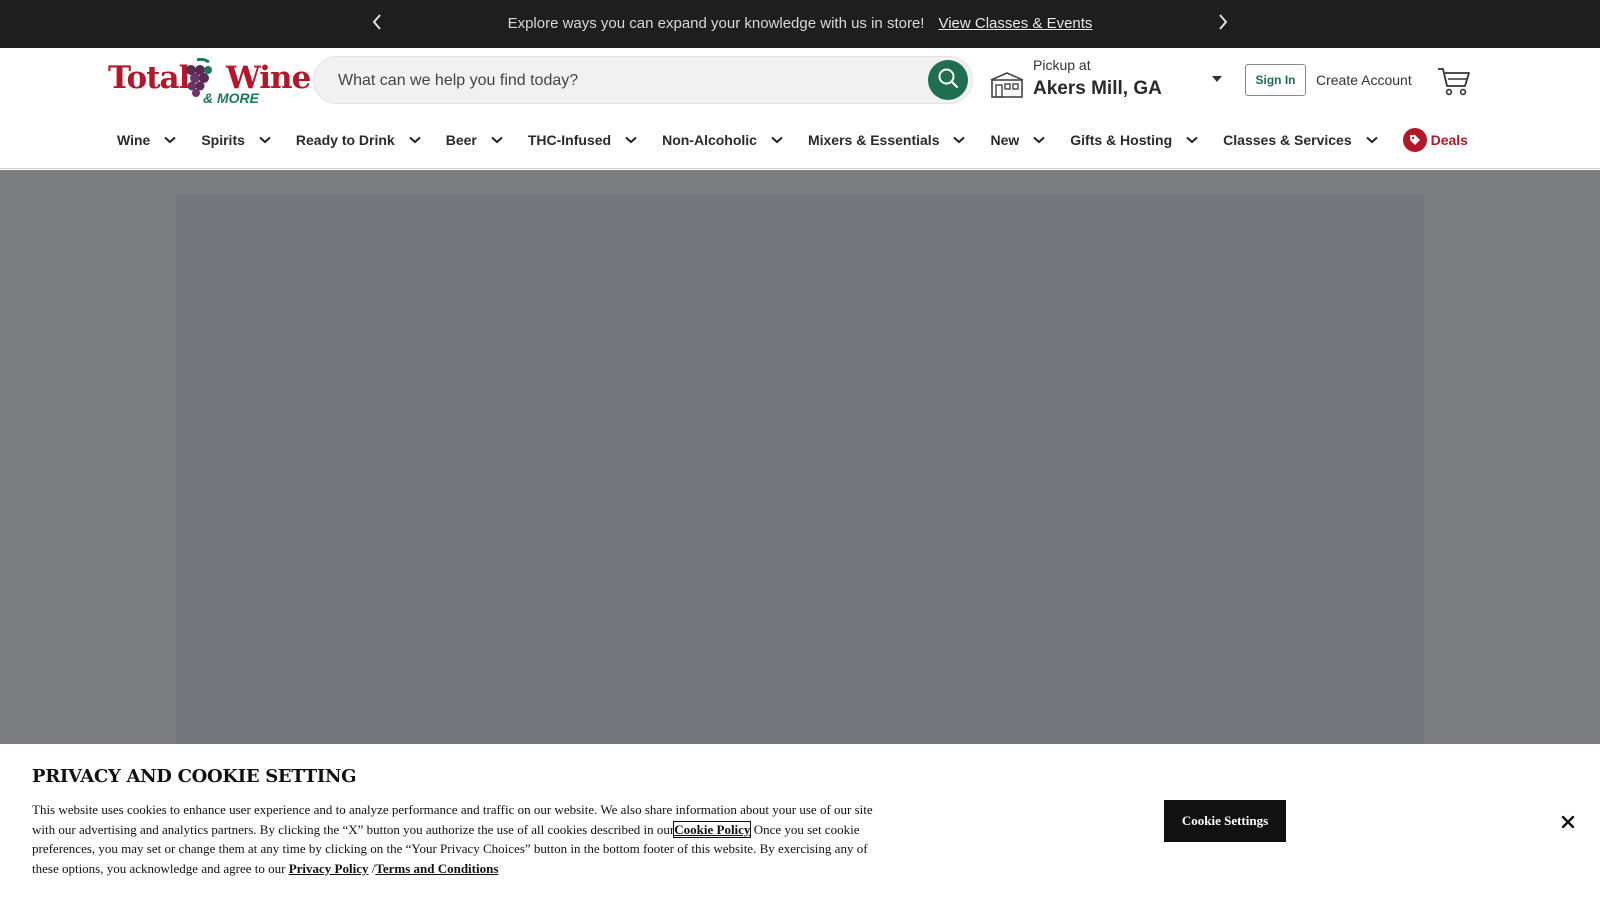  Describe the element at coordinates (569, 140) in the screenshot. I see `nav-item-label: THC-Infused` at that location.